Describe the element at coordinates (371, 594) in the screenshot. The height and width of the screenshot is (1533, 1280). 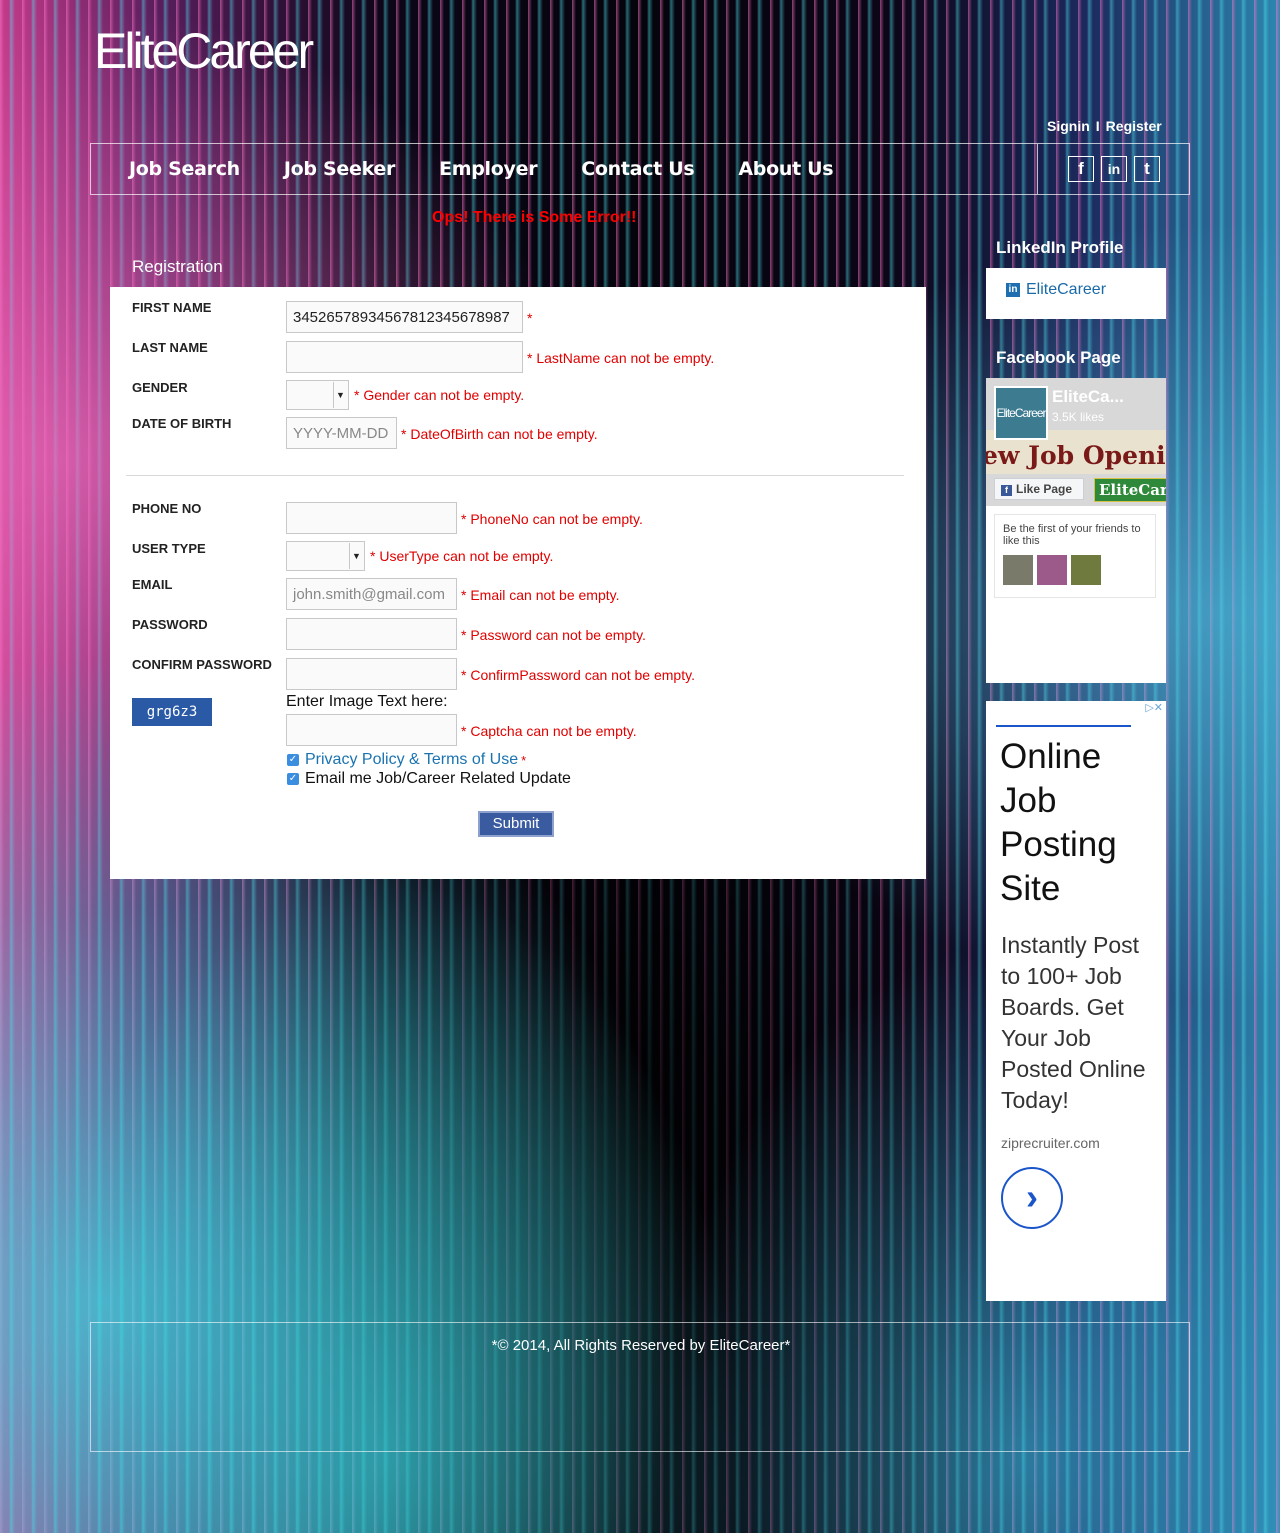
I see `email-input: john.smith@gmail.com` at that location.